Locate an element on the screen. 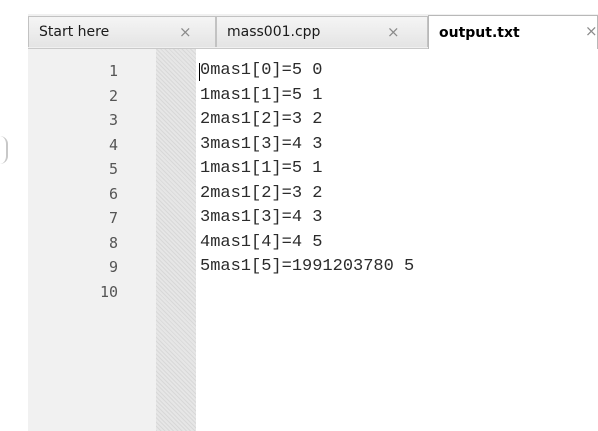 The image size is (598, 431). line-number: 3 is located at coordinates (113, 120).